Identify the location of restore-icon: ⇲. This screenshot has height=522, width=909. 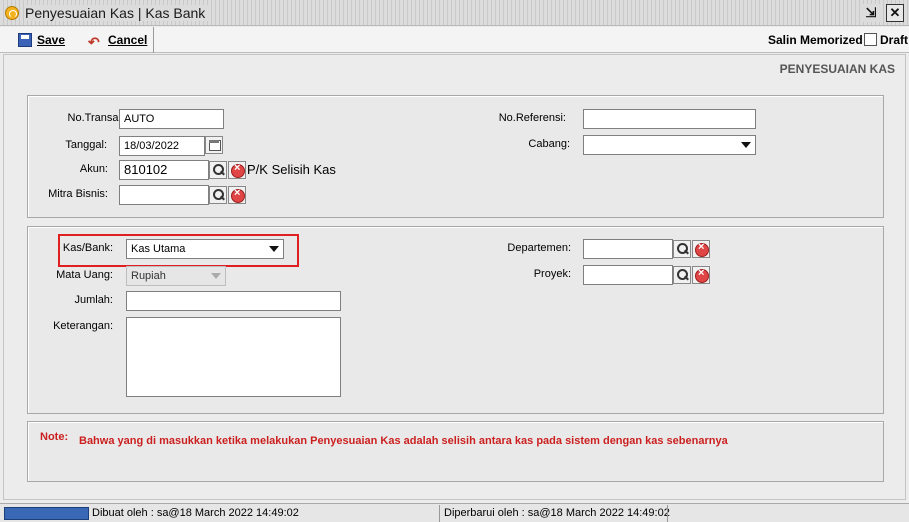
(871, 13).